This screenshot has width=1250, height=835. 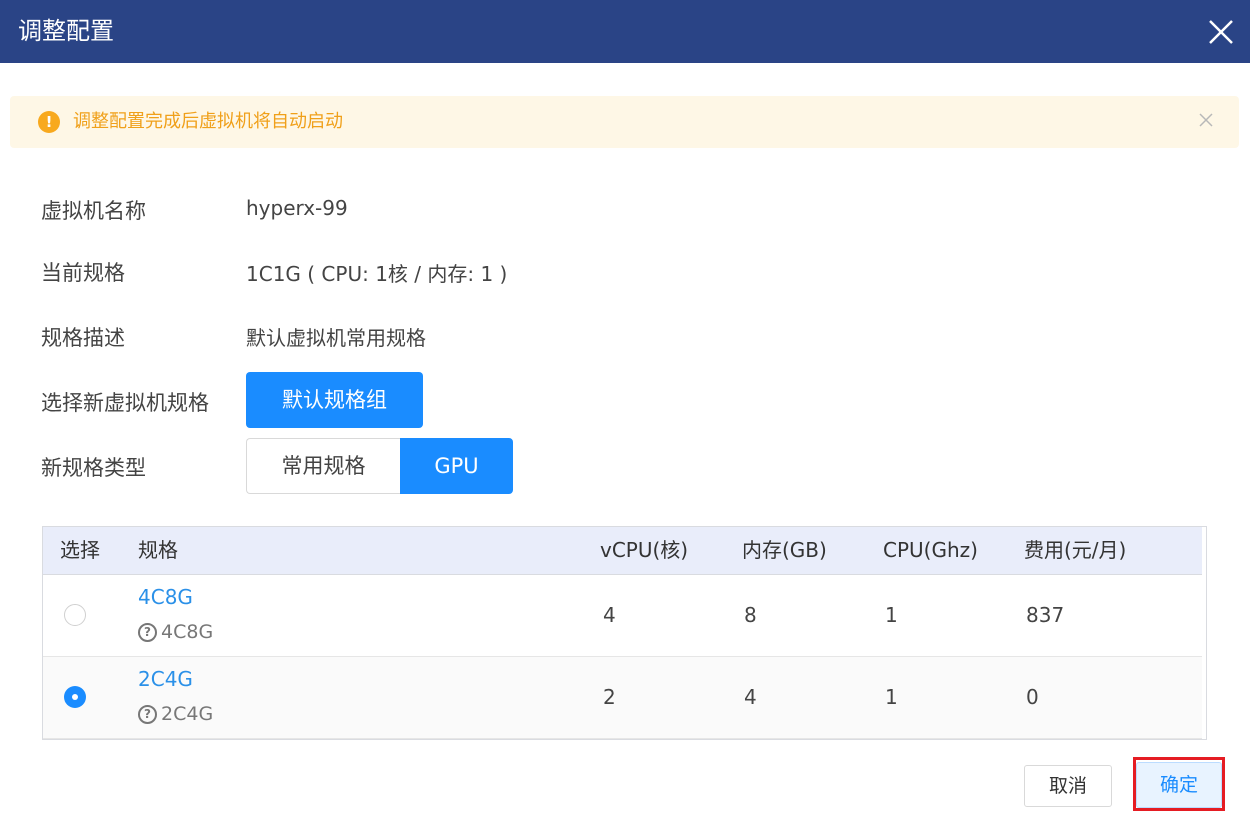 What do you see at coordinates (624, 122) in the screenshot?
I see `warning-alert: ! 调整配置完成后虚拟机将自动启动` at bounding box center [624, 122].